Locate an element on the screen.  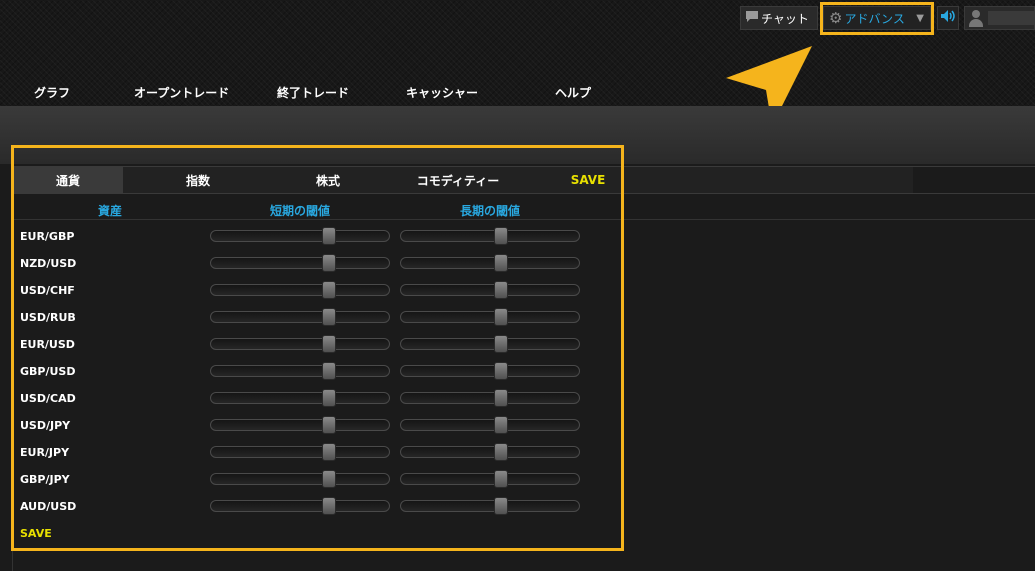
chat-bubble-icon is located at coordinates (752, 18).